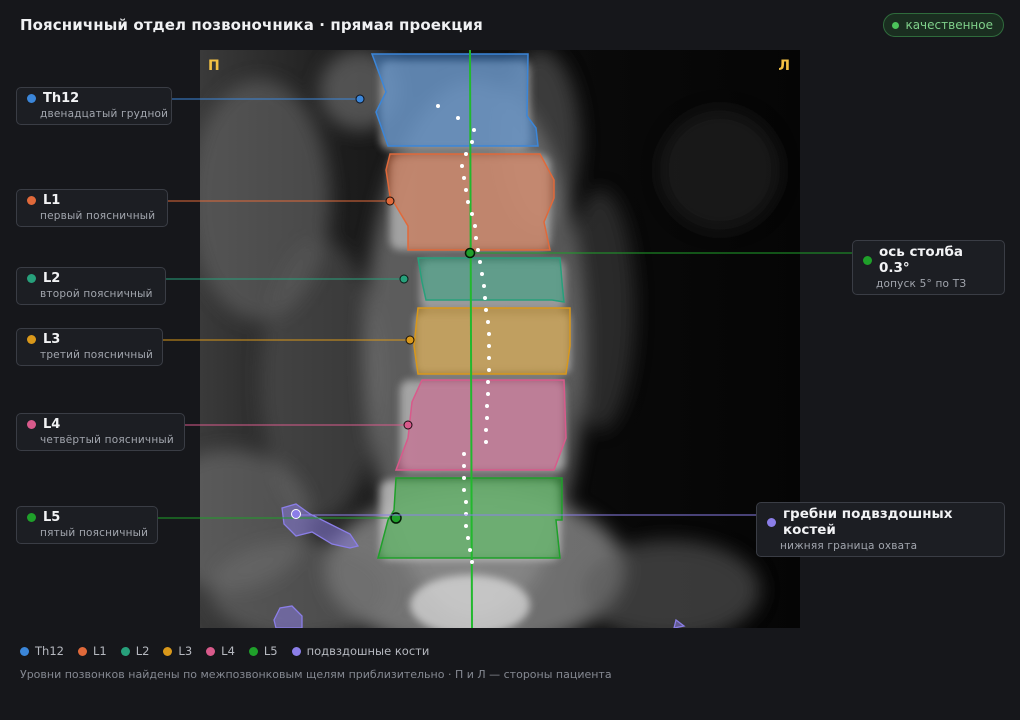 The height and width of the screenshot is (720, 1020). Describe the element at coordinates (868, 522) in the screenshot. I see `iliac-name: гребни подвздошных костей` at that location.